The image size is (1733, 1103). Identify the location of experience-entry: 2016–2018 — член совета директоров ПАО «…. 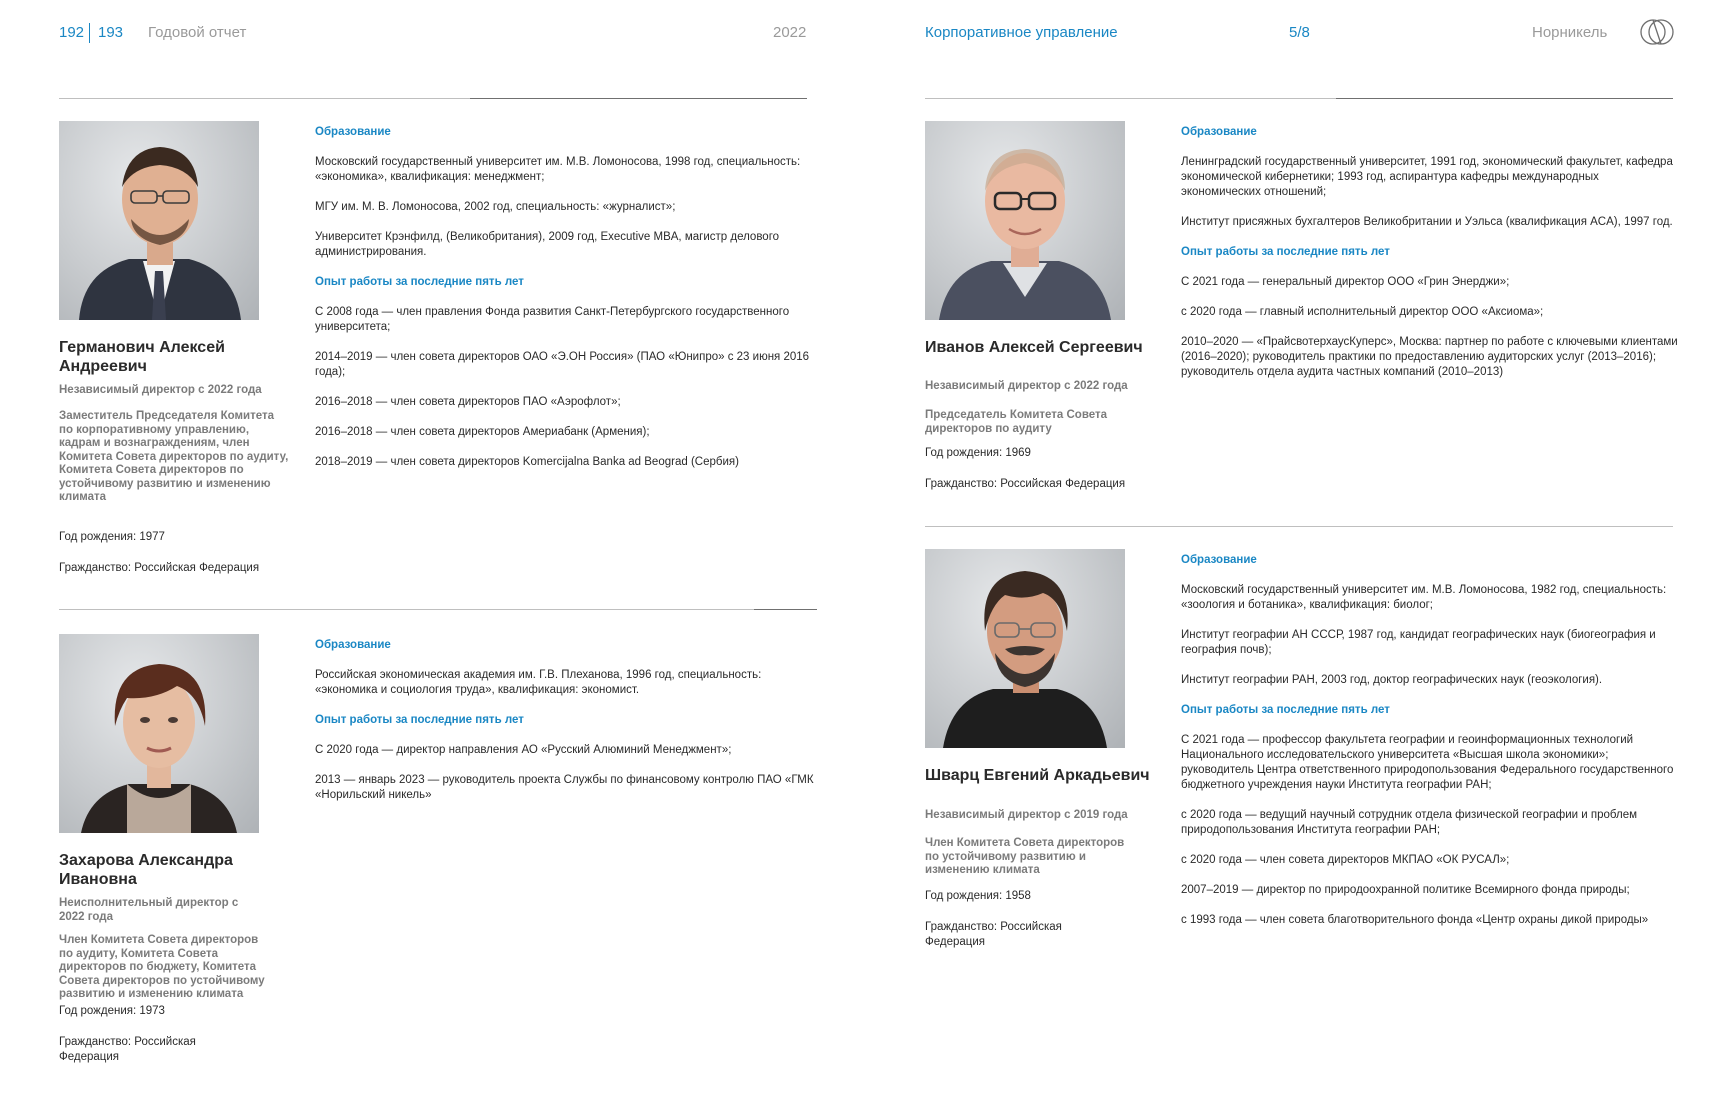
(468, 402).